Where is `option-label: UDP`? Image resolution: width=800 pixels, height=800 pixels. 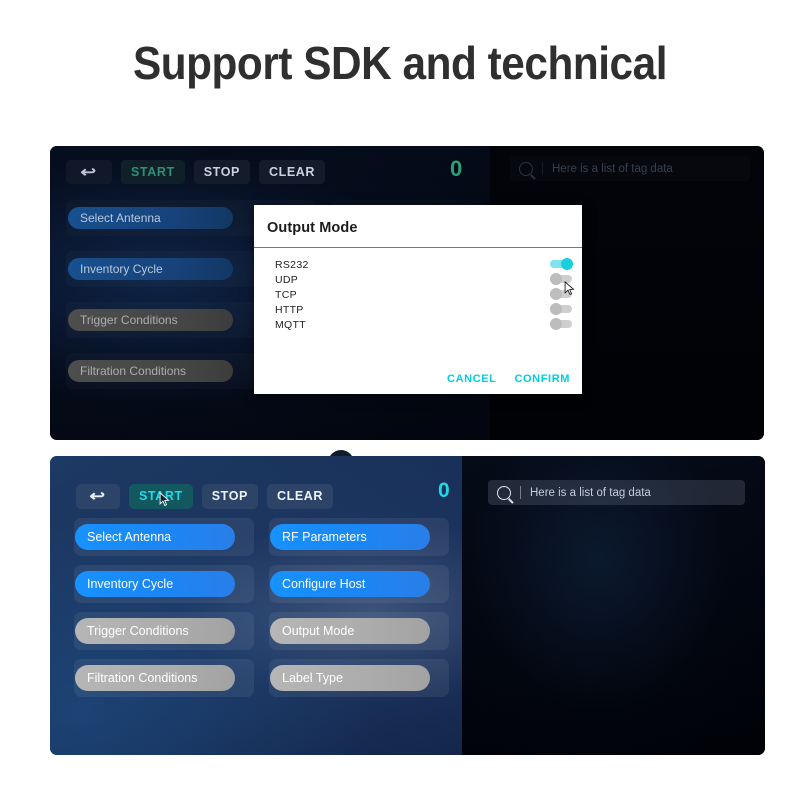 option-label: UDP is located at coordinates (287, 279).